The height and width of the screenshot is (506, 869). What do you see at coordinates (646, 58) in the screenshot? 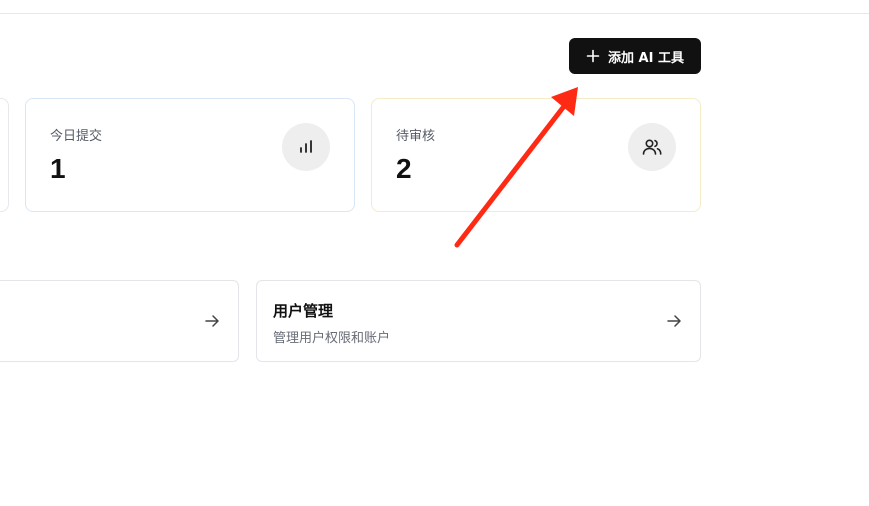
I see `add-ai-tool-label: 添加 AI 工具` at bounding box center [646, 58].